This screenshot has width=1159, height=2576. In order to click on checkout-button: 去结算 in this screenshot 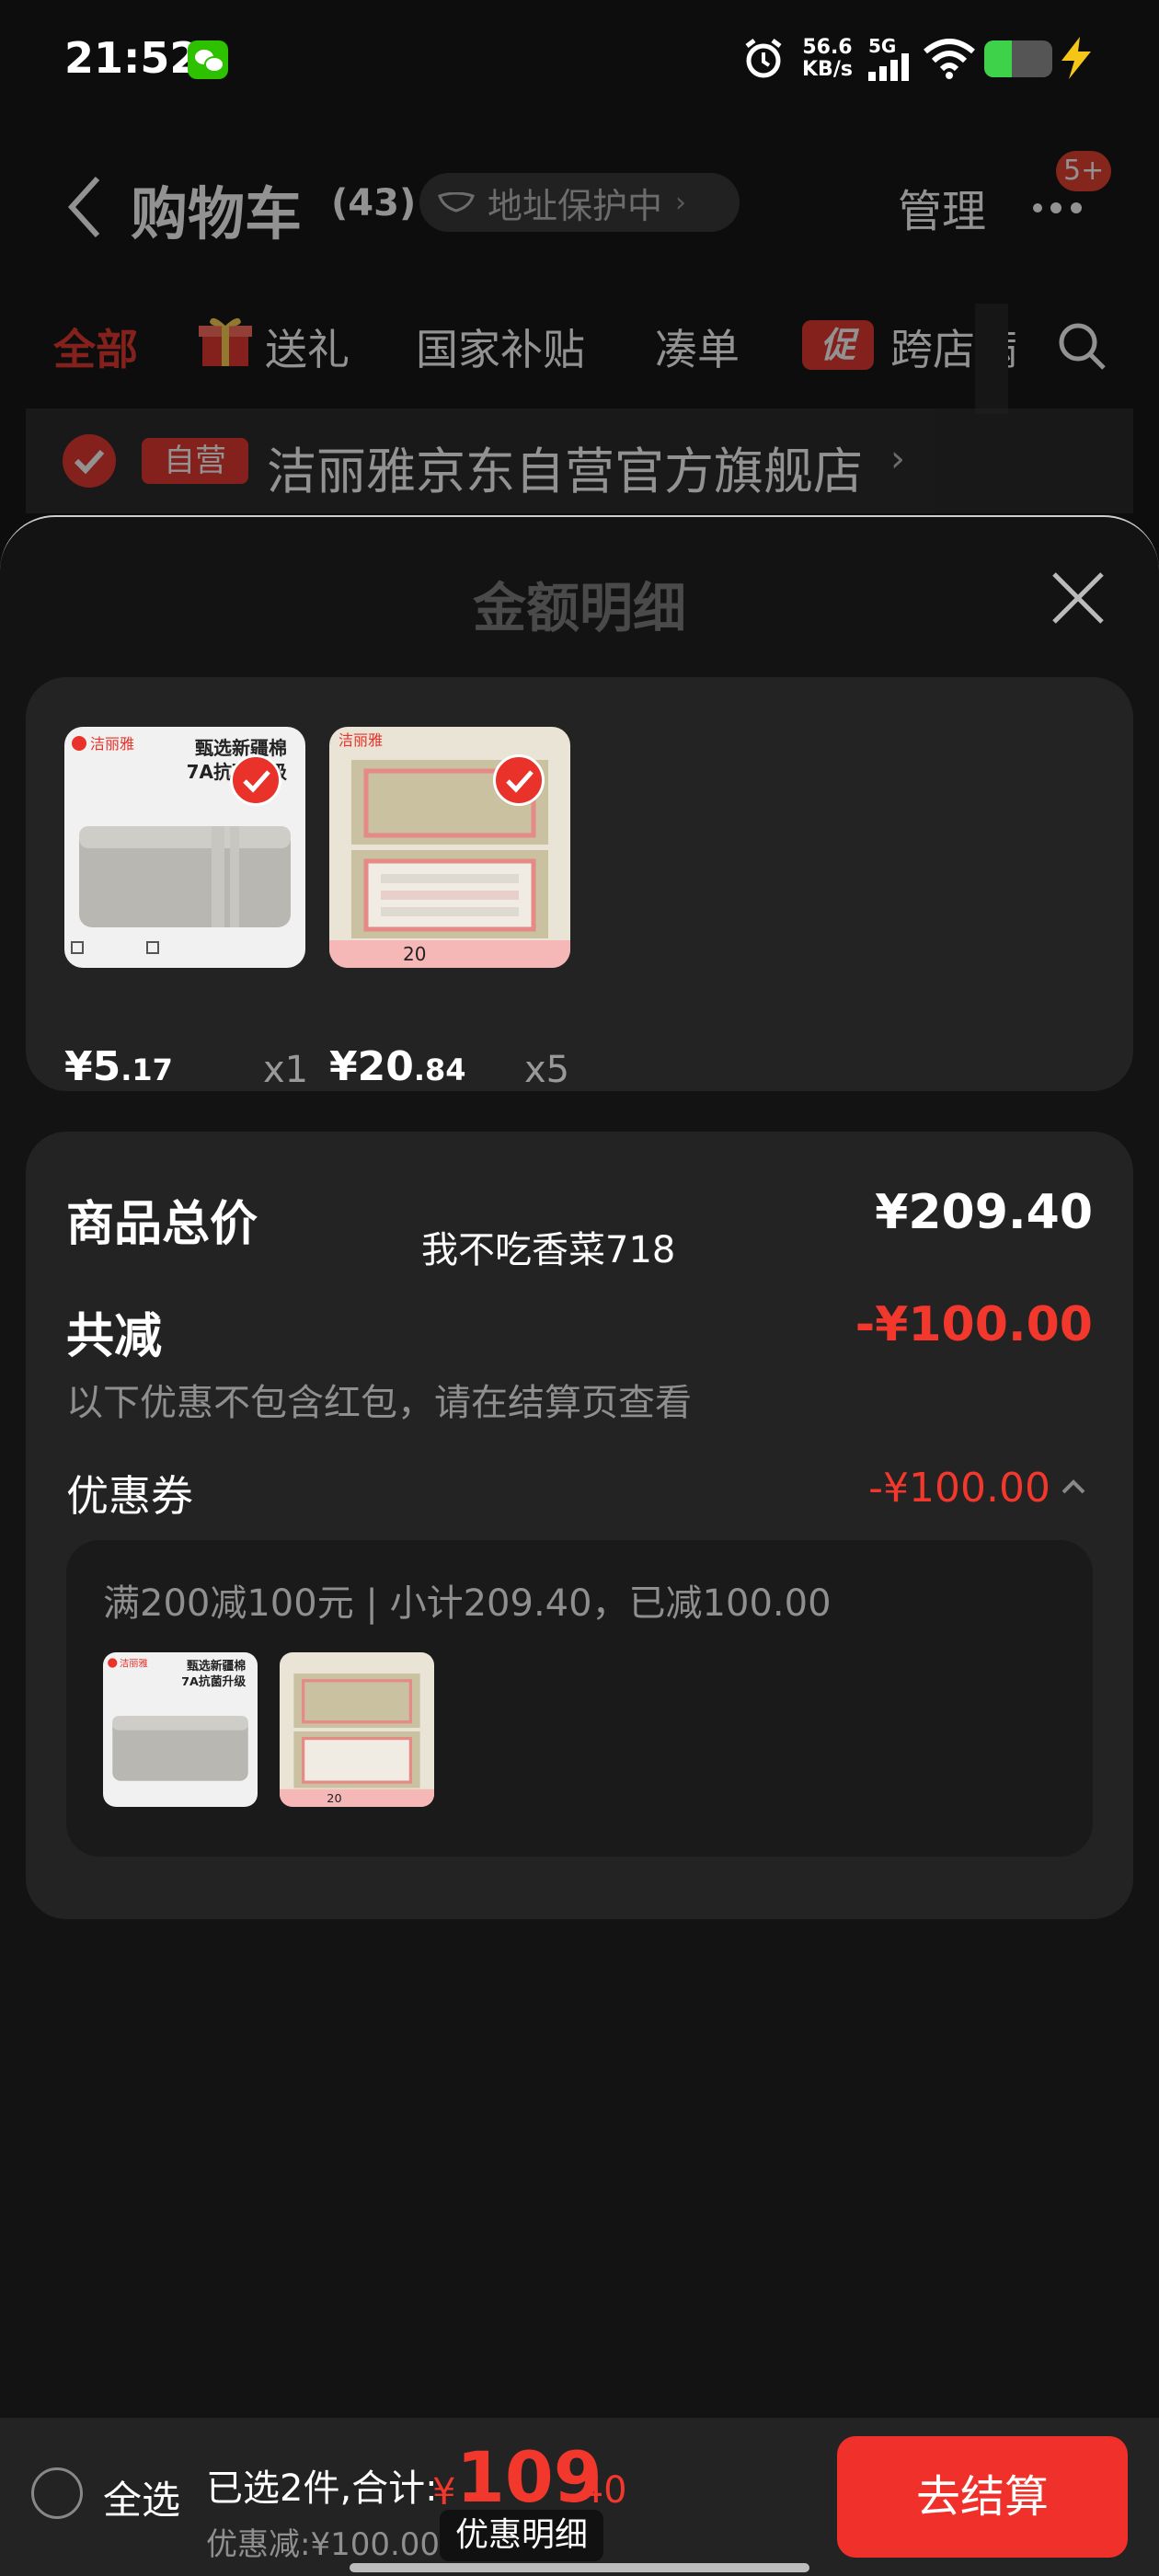, I will do `click(982, 2497)`.